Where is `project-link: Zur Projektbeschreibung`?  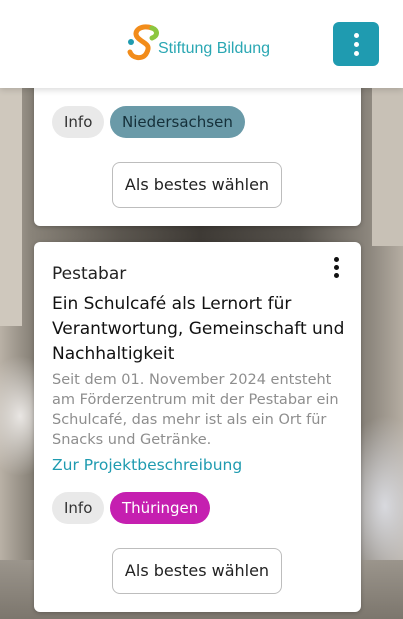 project-link: Zur Projektbeschreibung is located at coordinates (147, 465).